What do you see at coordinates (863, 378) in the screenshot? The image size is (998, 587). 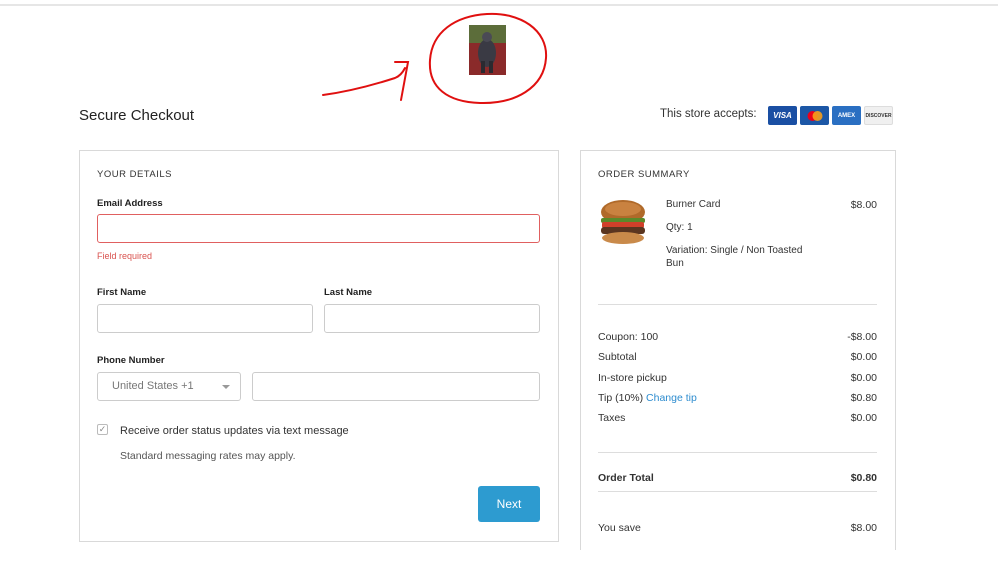 I see `pickup-value: $0.00` at bounding box center [863, 378].